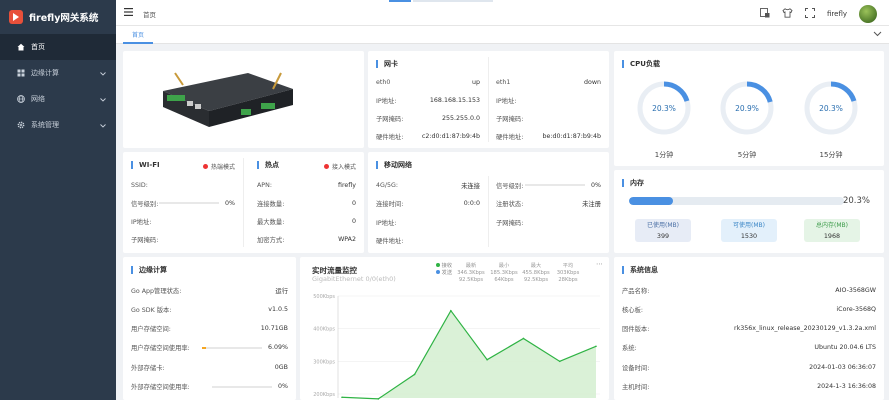  I want to click on memory-total-box: 总内存(MB) 1968, so click(832, 230).